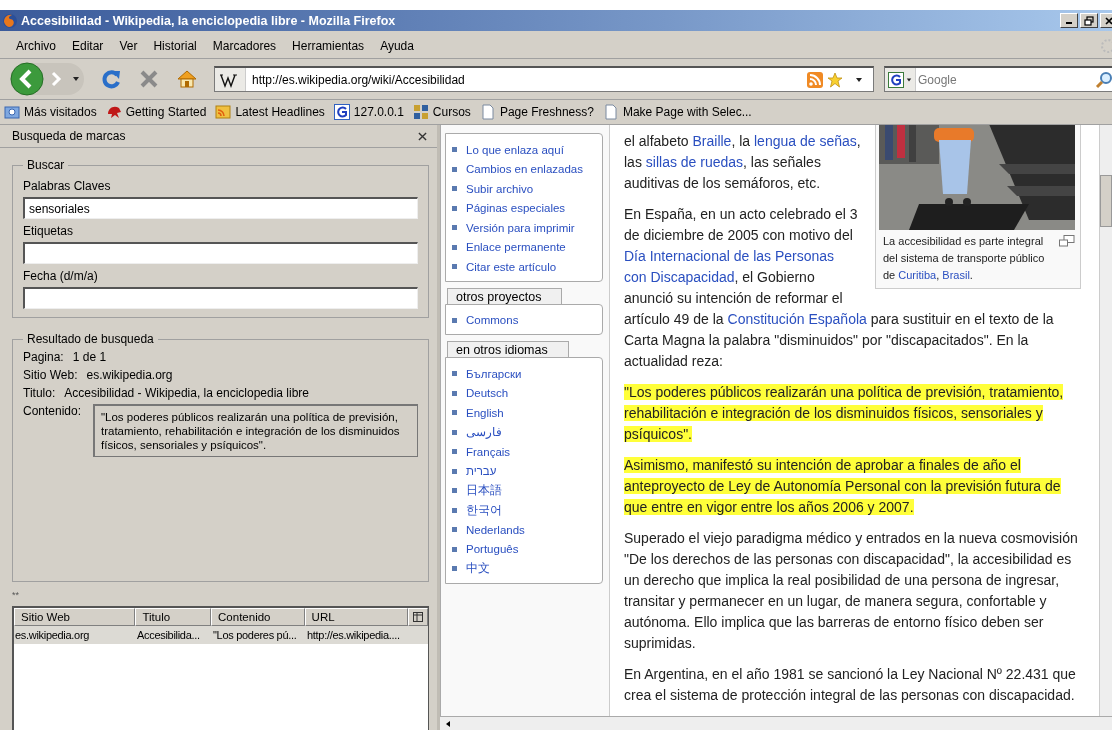  I want to click on sidebar-link: Páginas especiales, so click(516, 208).